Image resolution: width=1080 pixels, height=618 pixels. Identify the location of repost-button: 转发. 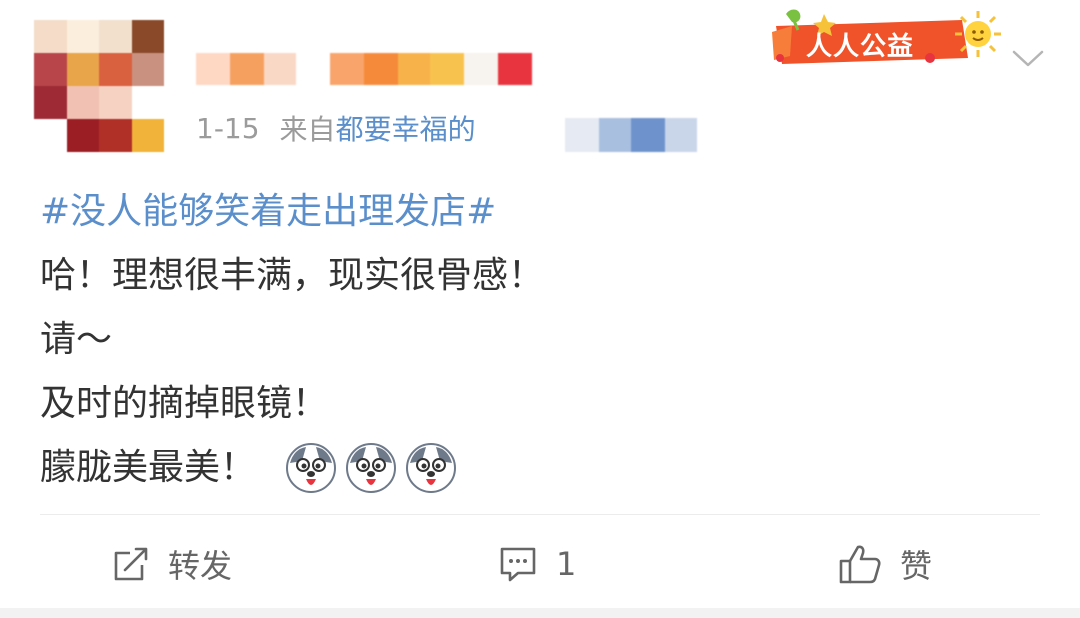
(172, 564).